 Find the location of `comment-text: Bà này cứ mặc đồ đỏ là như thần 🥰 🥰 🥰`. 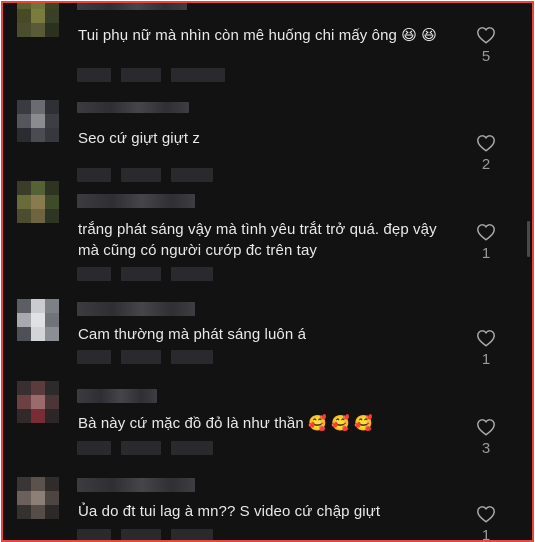

comment-text: Bà này cứ mặc đồ đỏ là như thần 🥰 🥰 🥰 is located at coordinates (225, 423).